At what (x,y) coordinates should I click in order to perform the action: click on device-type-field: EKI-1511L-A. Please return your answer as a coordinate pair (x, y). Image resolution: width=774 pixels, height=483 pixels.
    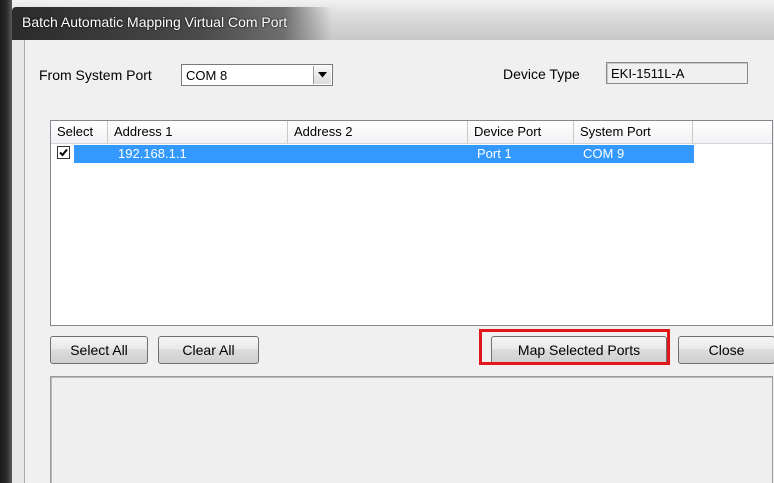
    Looking at the image, I should click on (677, 73).